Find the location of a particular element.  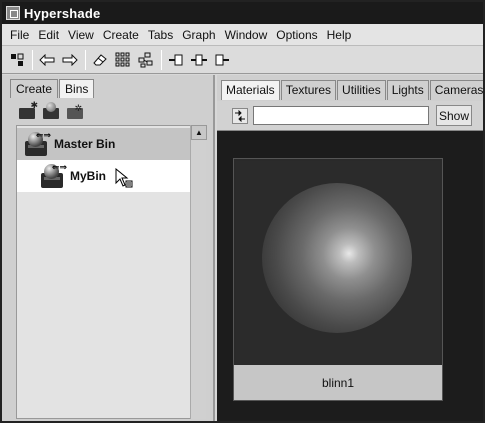

tab-lights: Lights is located at coordinates (407, 90).